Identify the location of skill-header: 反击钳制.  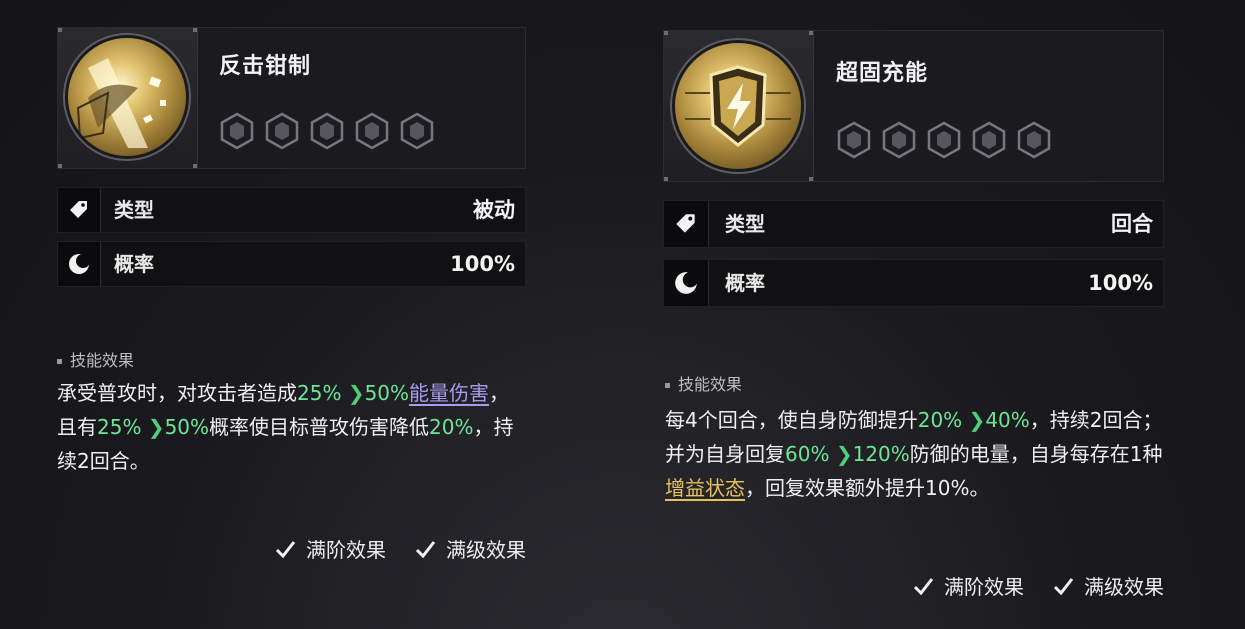
(291, 98).